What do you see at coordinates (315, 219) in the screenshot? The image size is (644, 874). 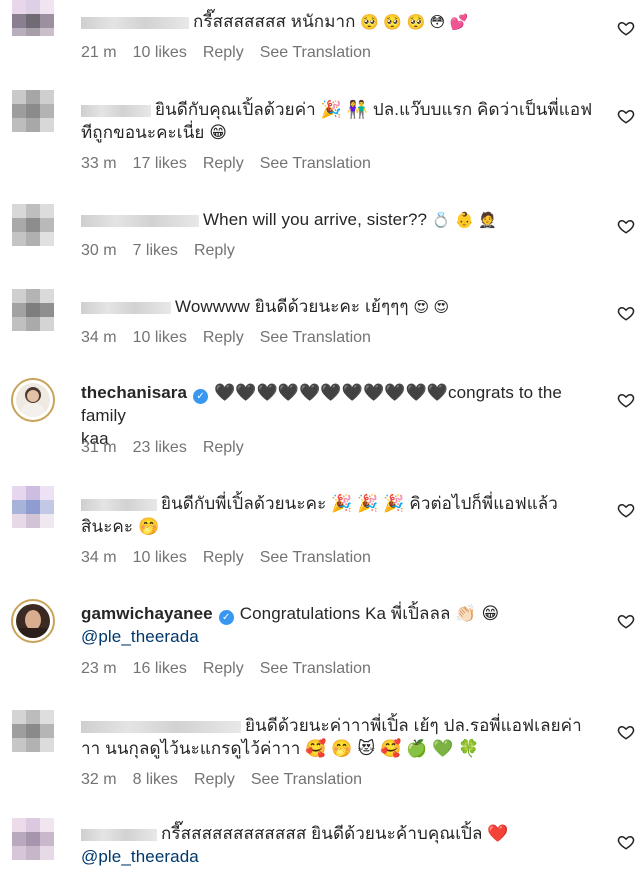 I see `comment-body: When will you arrive, sister??` at bounding box center [315, 219].